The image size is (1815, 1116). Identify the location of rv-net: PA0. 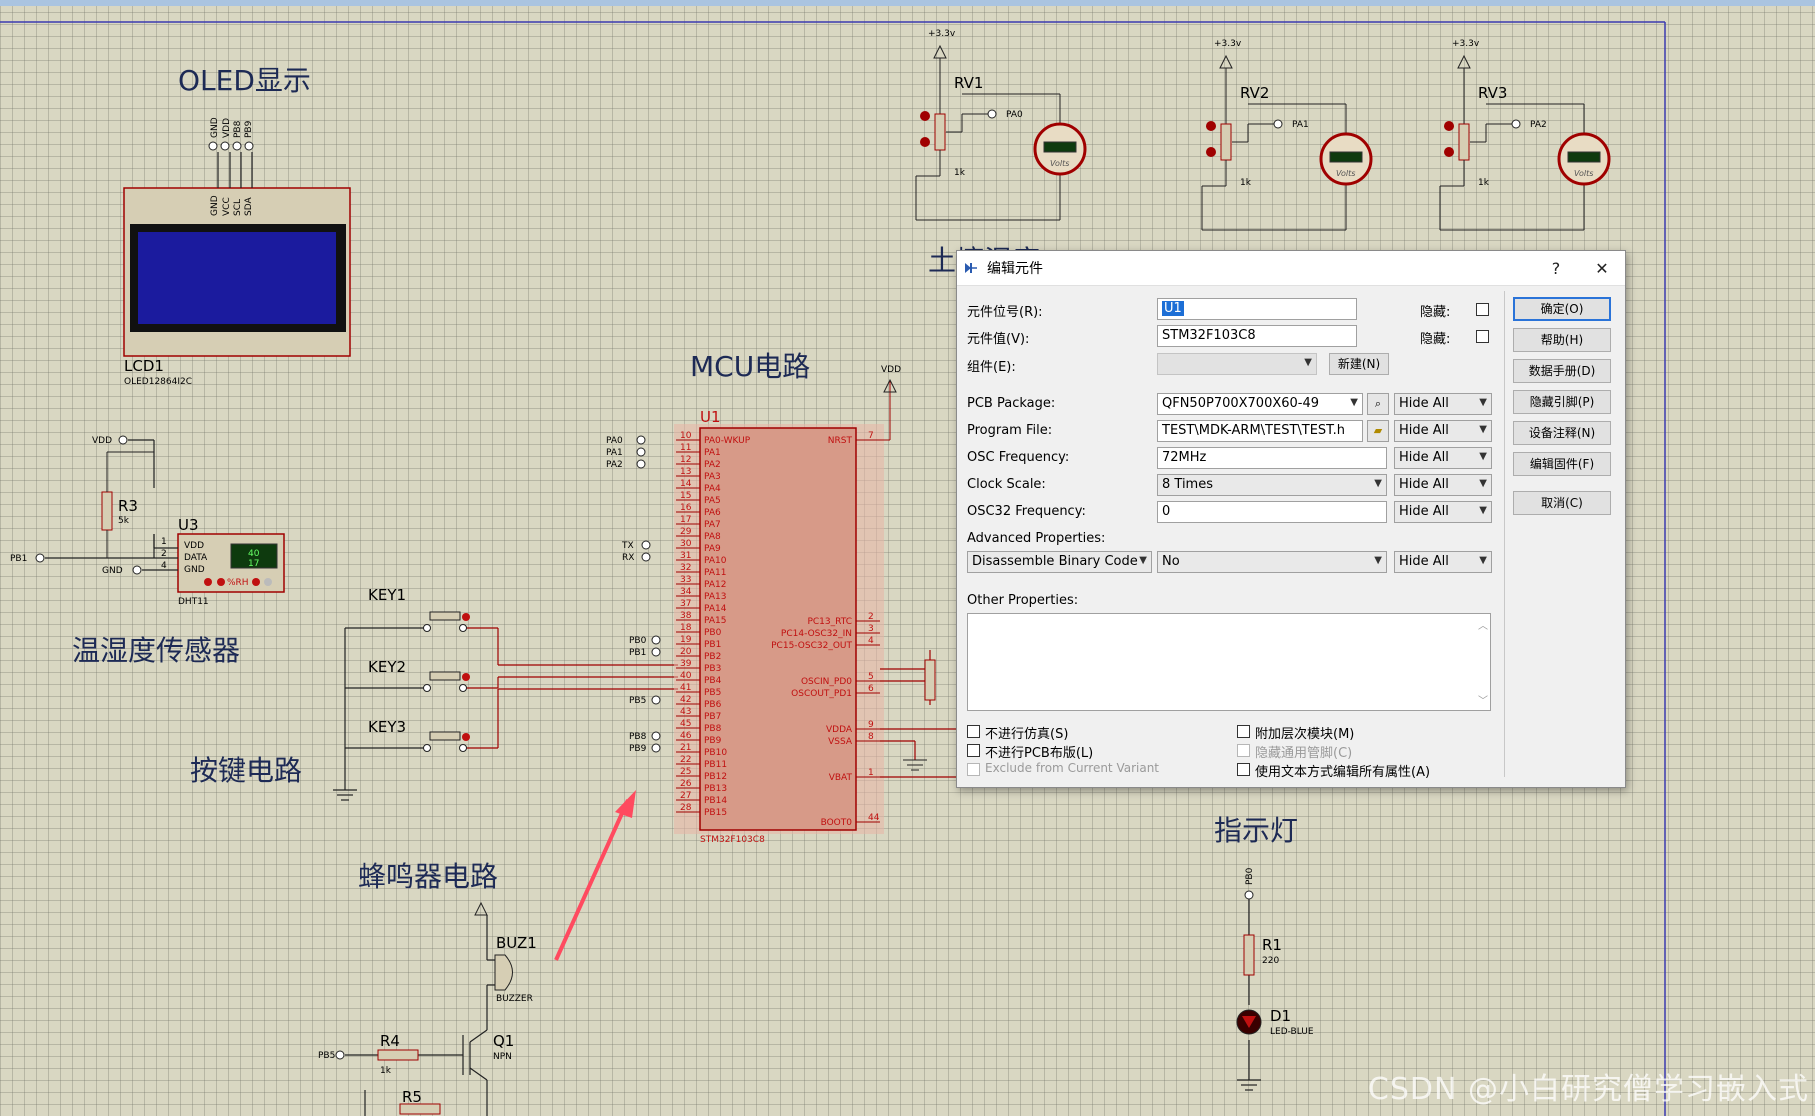
(1014, 115).